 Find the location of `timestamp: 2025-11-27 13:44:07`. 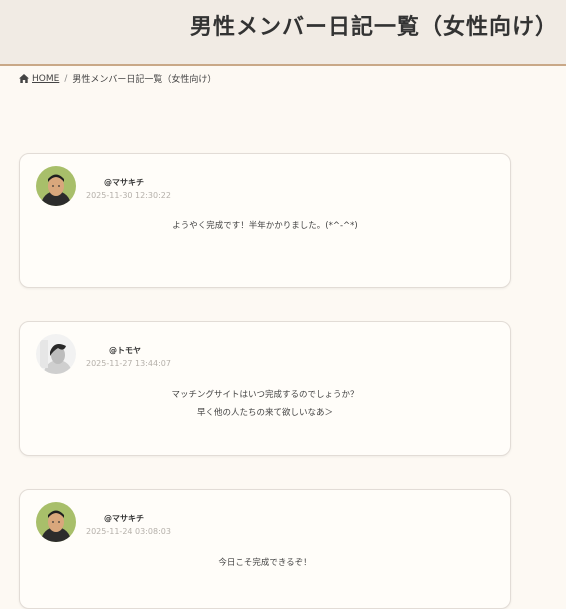

timestamp: 2025-11-27 13:44:07 is located at coordinates (128, 363).